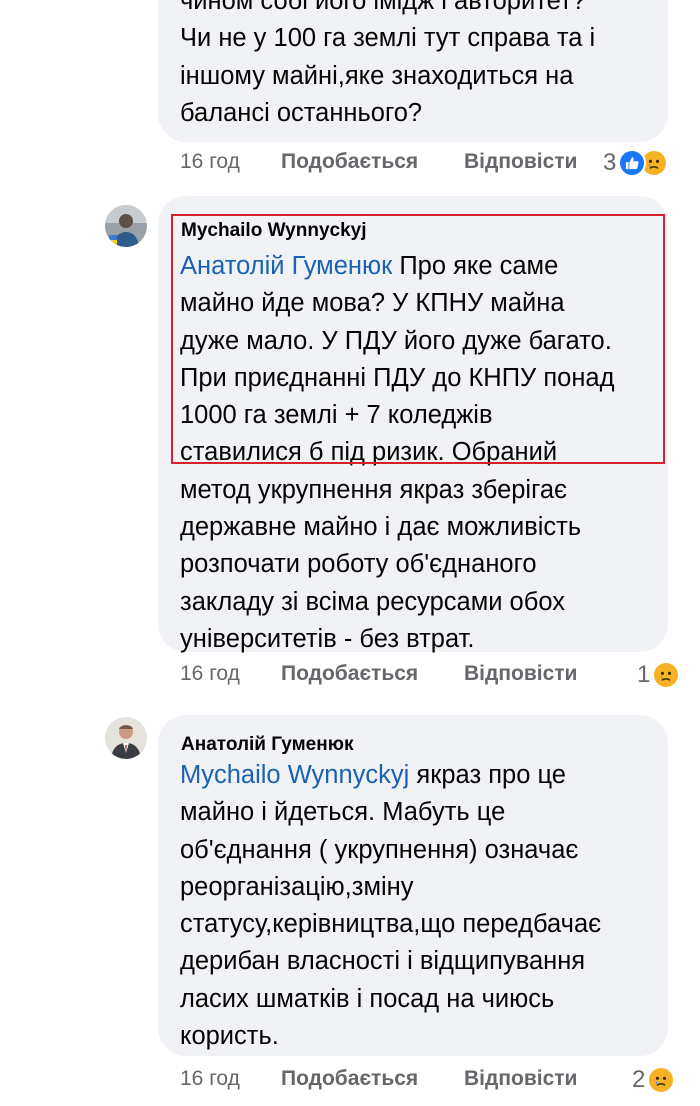 This screenshot has width=700, height=1106. What do you see at coordinates (294, 775) in the screenshot?
I see `mention-link: Mychailo Wynnyckyj` at bounding box center [294, 775].